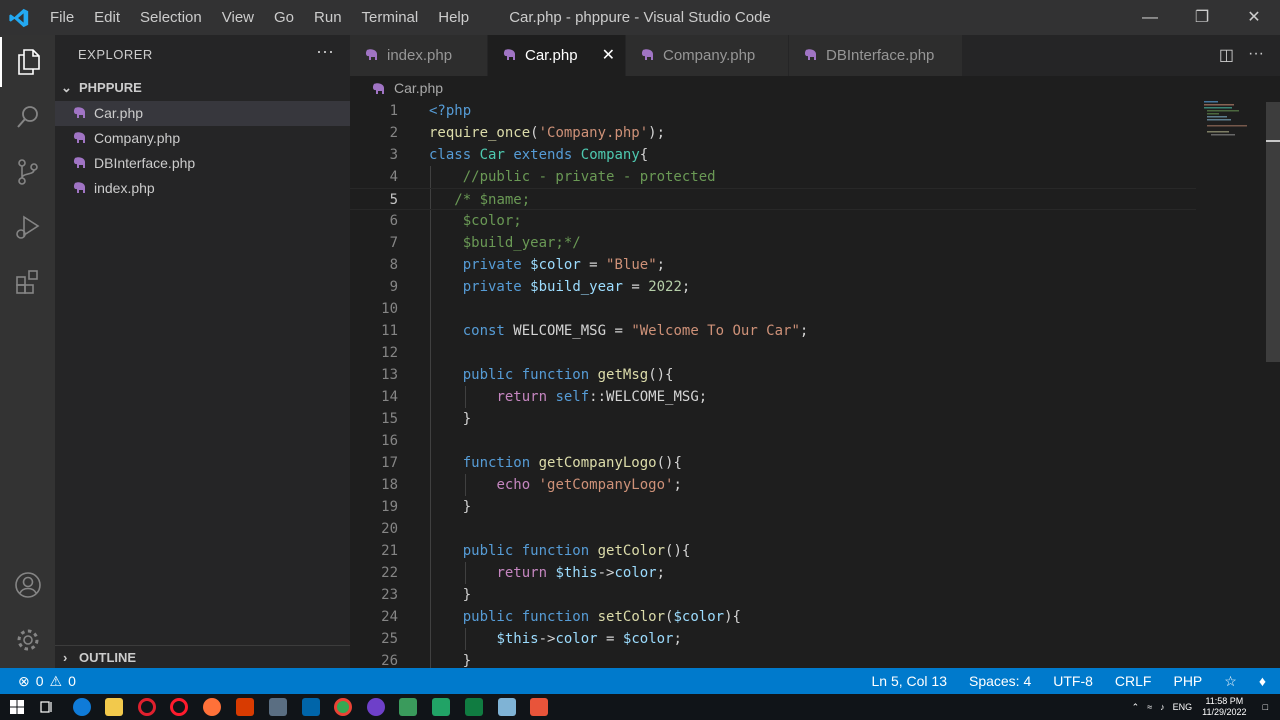  What do you see at coordinates (202, 188) in the screenshot?
I see `file-item-index: index.php` at bounding box center [202, 188].